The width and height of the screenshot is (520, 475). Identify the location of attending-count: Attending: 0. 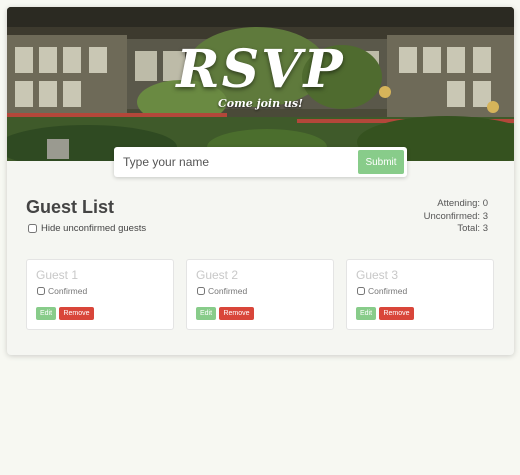
(462, 203).